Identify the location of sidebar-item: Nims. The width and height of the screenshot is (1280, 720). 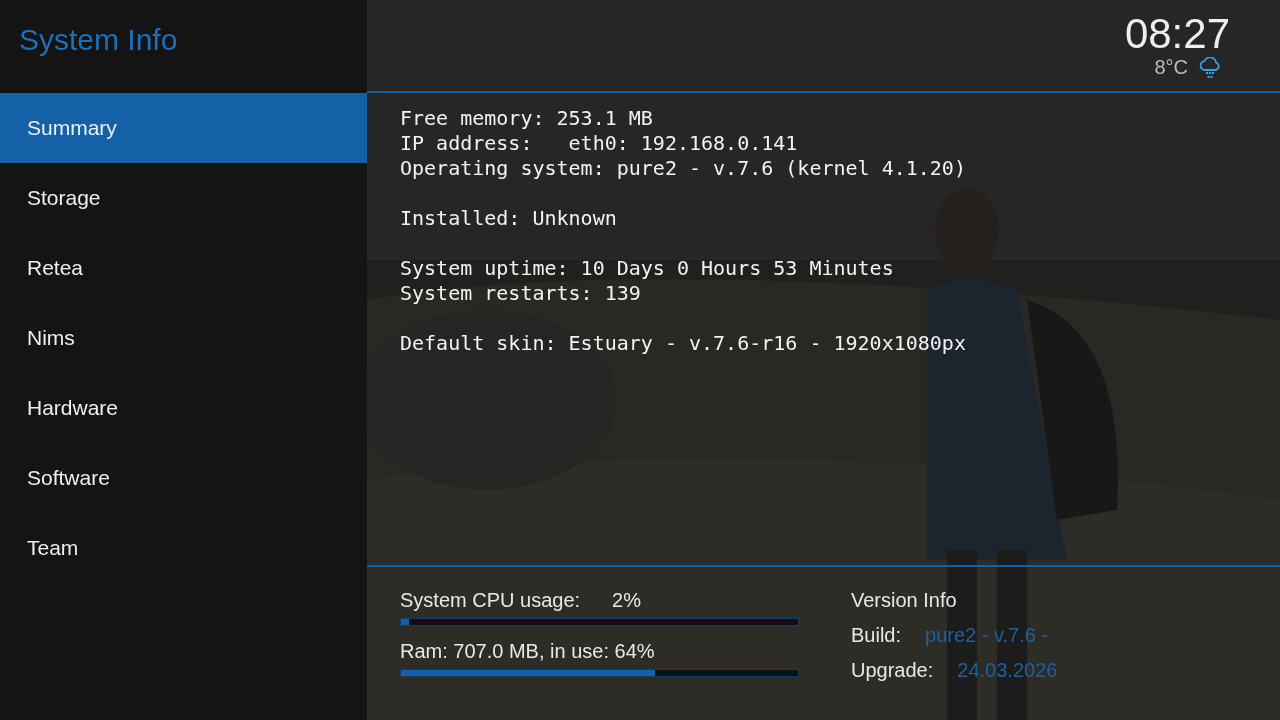
(183, 338).